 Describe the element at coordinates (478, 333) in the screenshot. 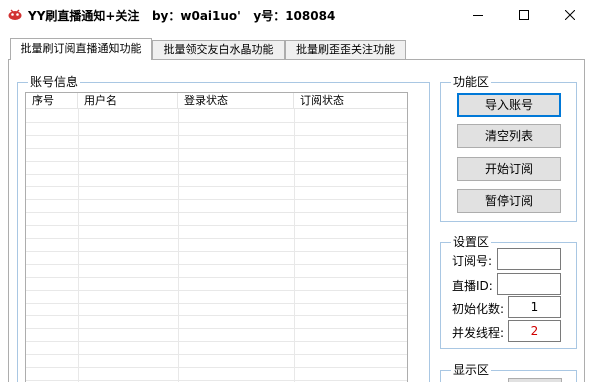

I see `thread-count-label: 并发线程:` at that location.